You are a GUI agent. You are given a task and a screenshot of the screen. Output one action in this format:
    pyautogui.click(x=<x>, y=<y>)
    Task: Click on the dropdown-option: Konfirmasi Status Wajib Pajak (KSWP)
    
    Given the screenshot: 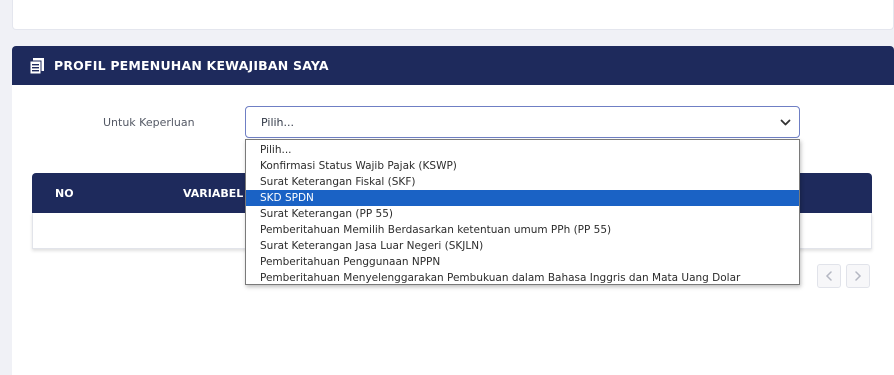 What is the action you would take?
    pyautogui.click(x=522, y=166)
    